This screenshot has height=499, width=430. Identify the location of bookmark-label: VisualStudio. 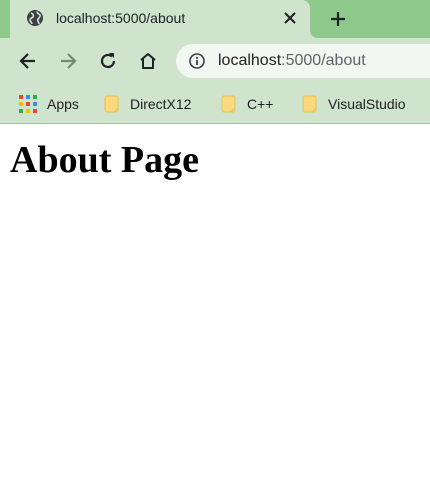
(367, 104).